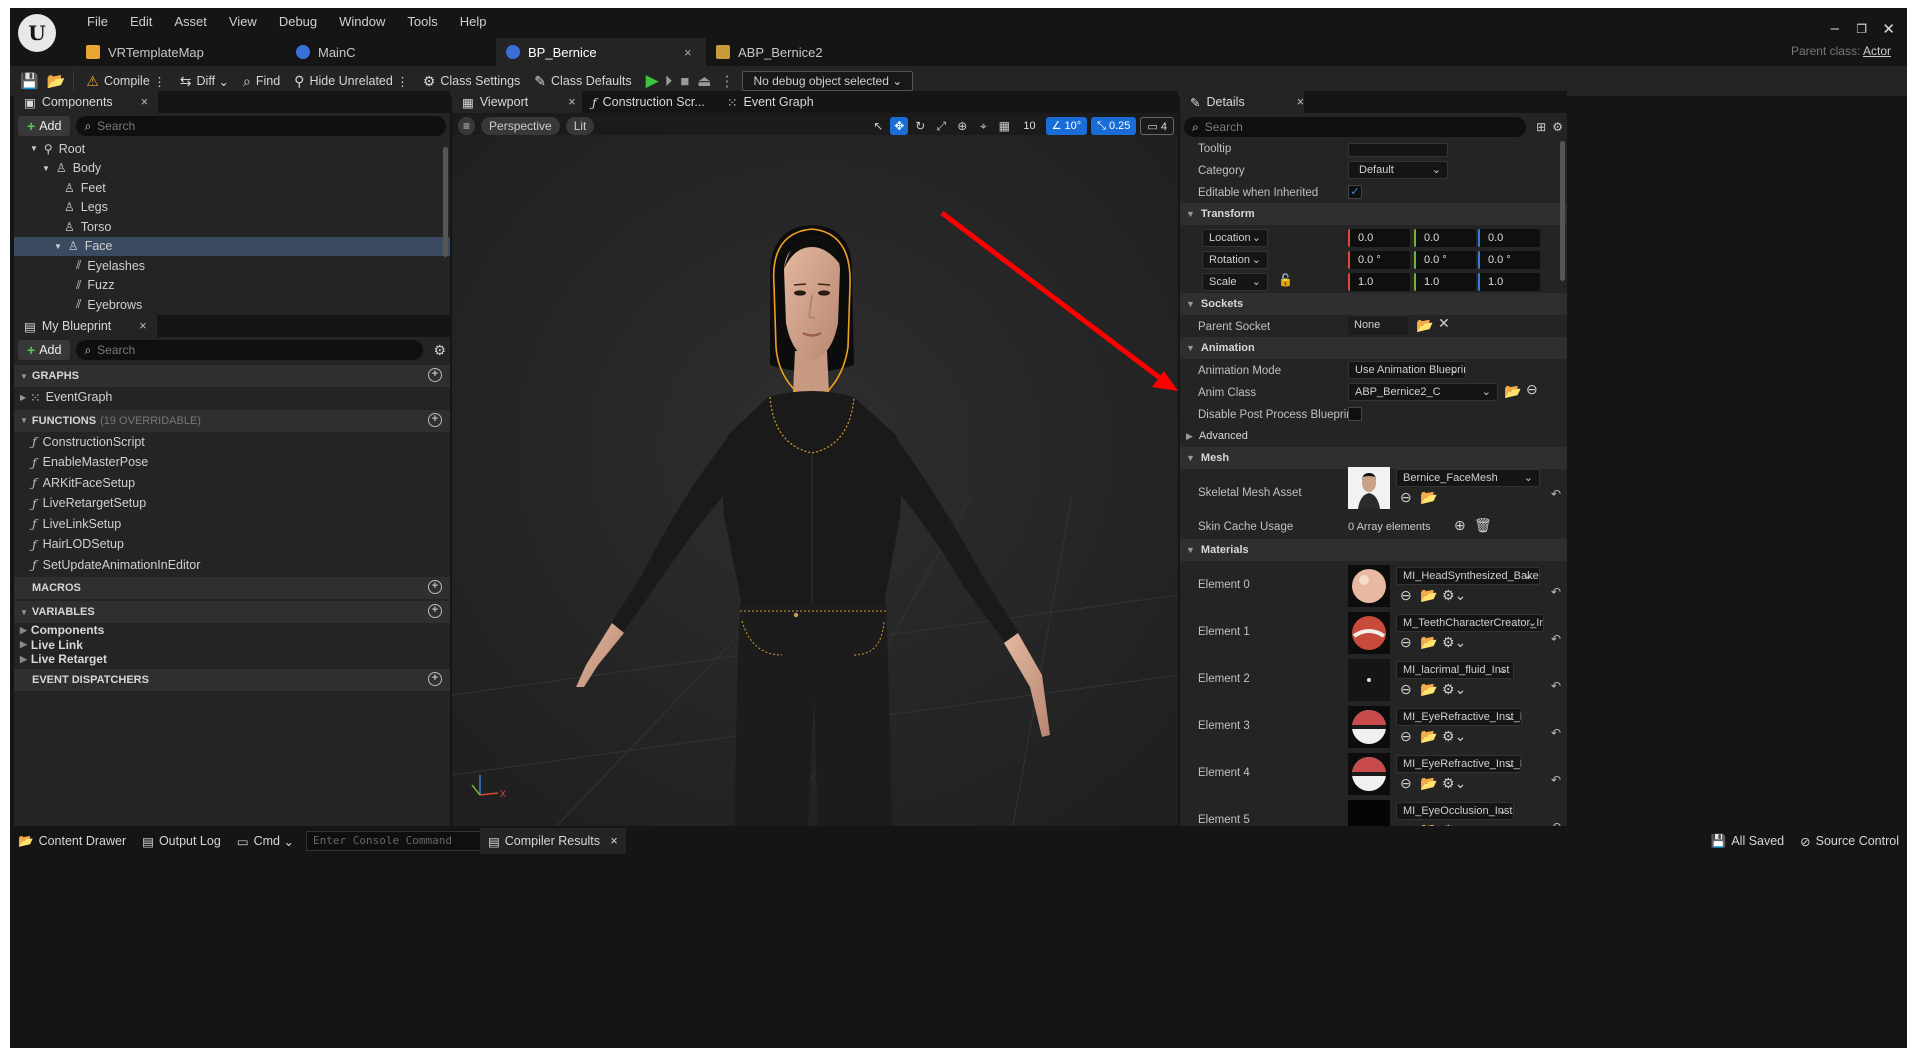 This screenshot has width=1917, height=1048. What do you see at coordinates (1509, 260) in the screenshot?
I see `rotation-z-input: 0.0 °` at bounding box center [1509, 260].